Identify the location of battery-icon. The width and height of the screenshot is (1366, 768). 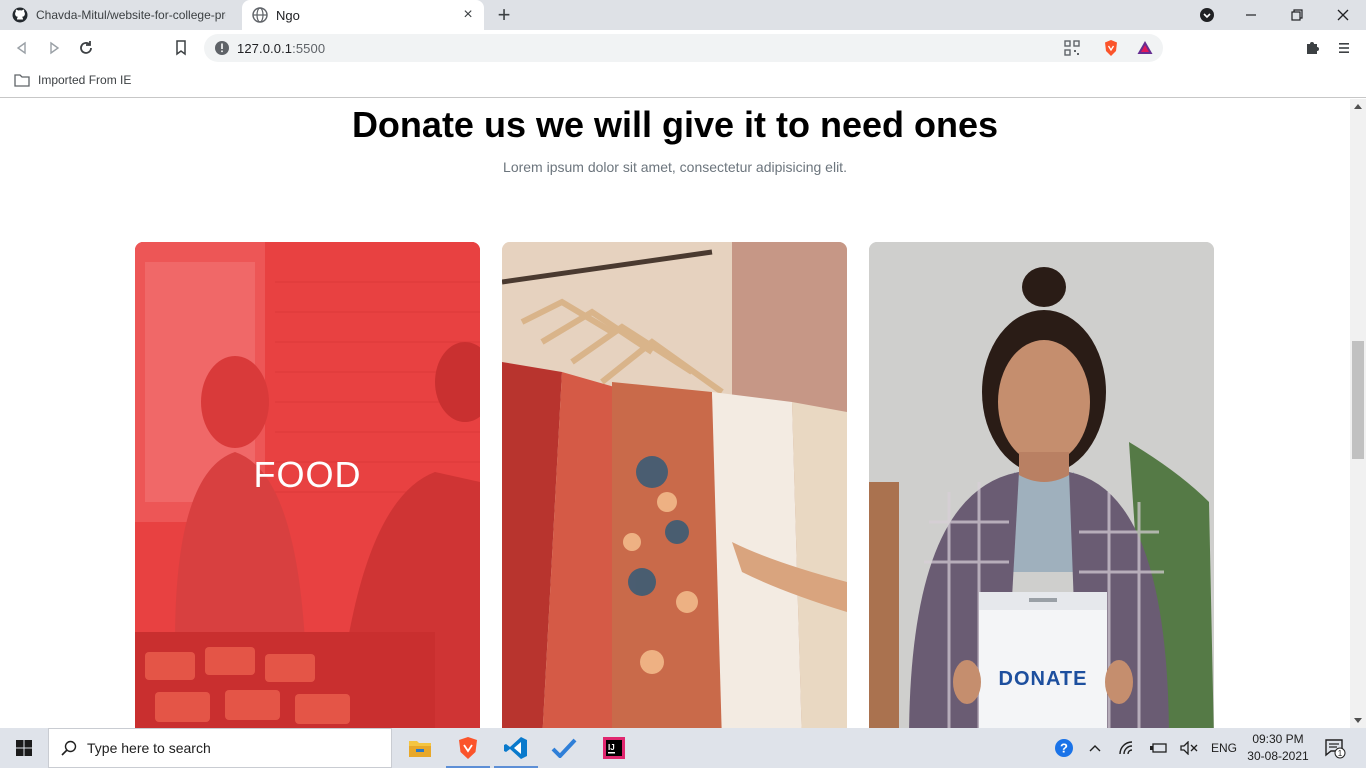
(1158, 748).